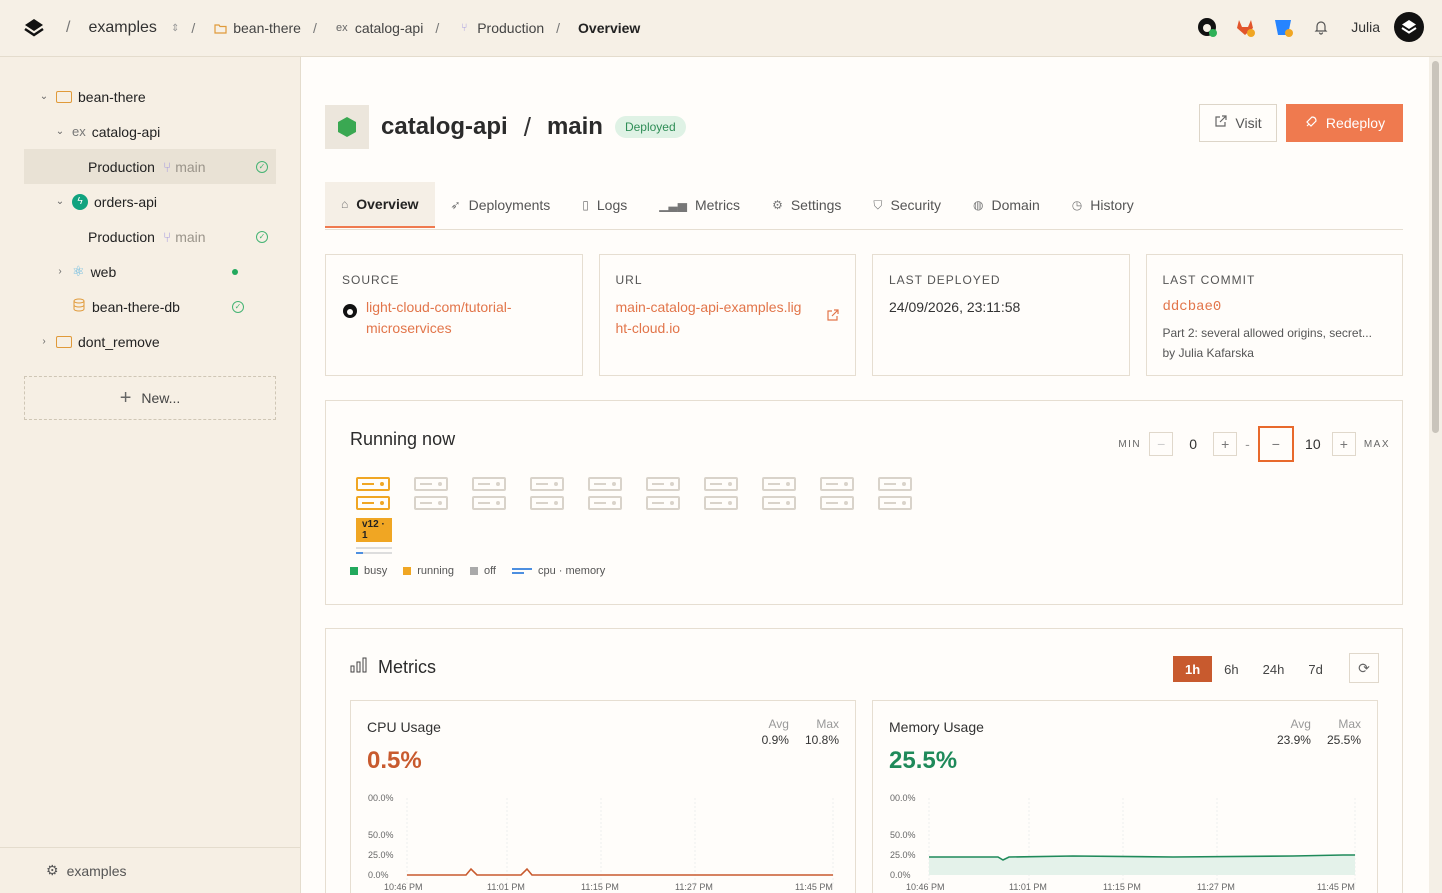 This screenshot has height=893, width=1442. I want to click on cpu-line, so click(620, 871).